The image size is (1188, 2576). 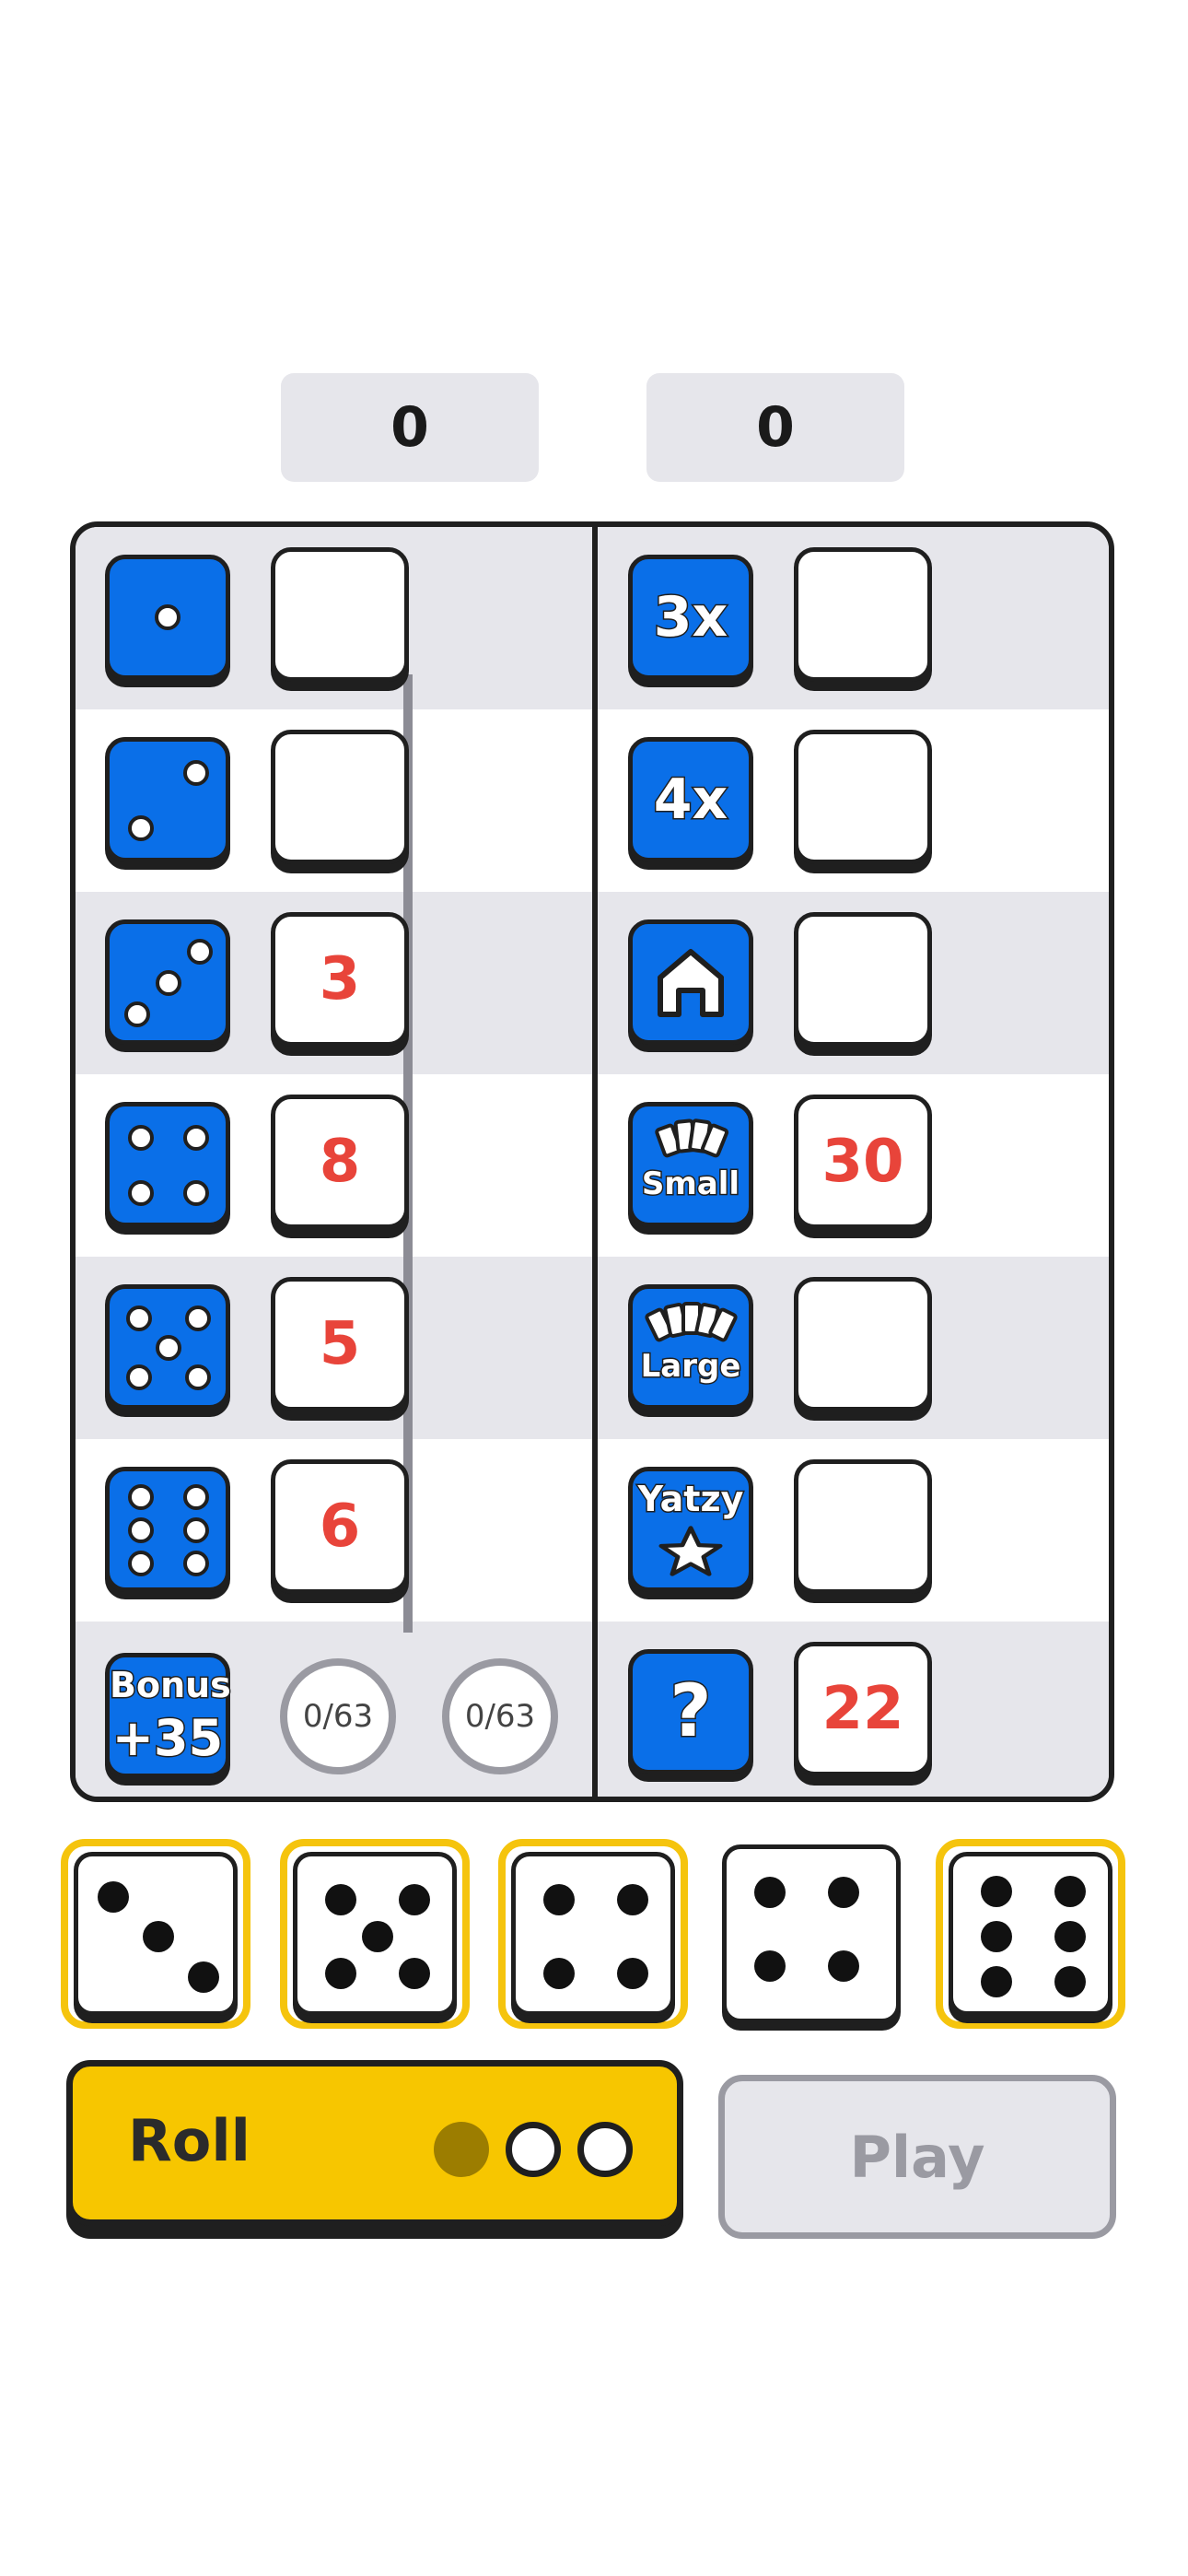 I want to click on player-total-score: 0, so click(x=410, y=427).